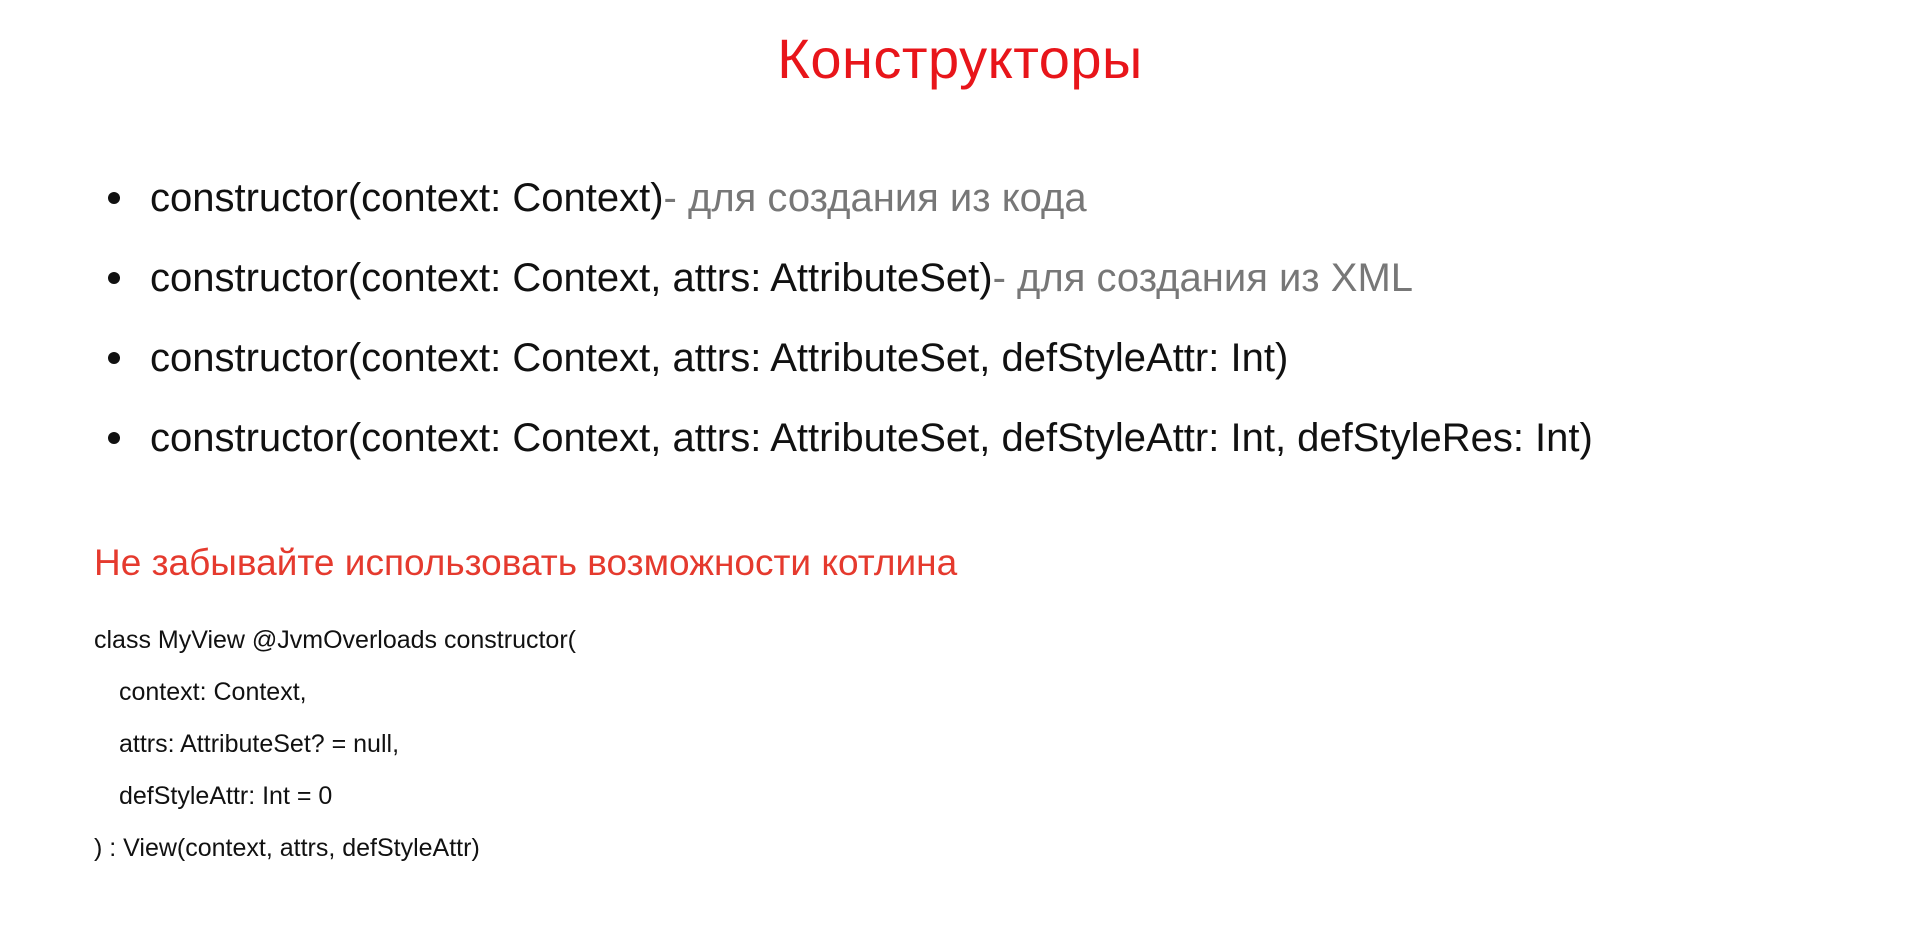 The height and width of the screenshot is (927, 1920). I want to click on constructor-signature: constructor(context: Context), so click(407, 198).